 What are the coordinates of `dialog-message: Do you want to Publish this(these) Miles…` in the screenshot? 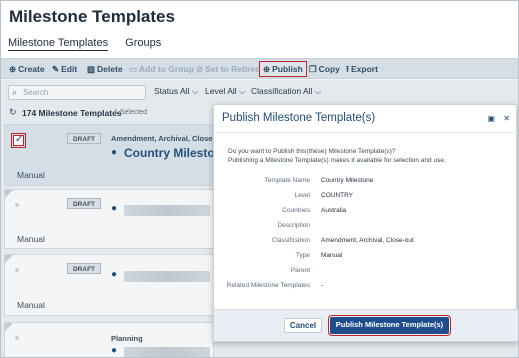 It's located at (337, 156).